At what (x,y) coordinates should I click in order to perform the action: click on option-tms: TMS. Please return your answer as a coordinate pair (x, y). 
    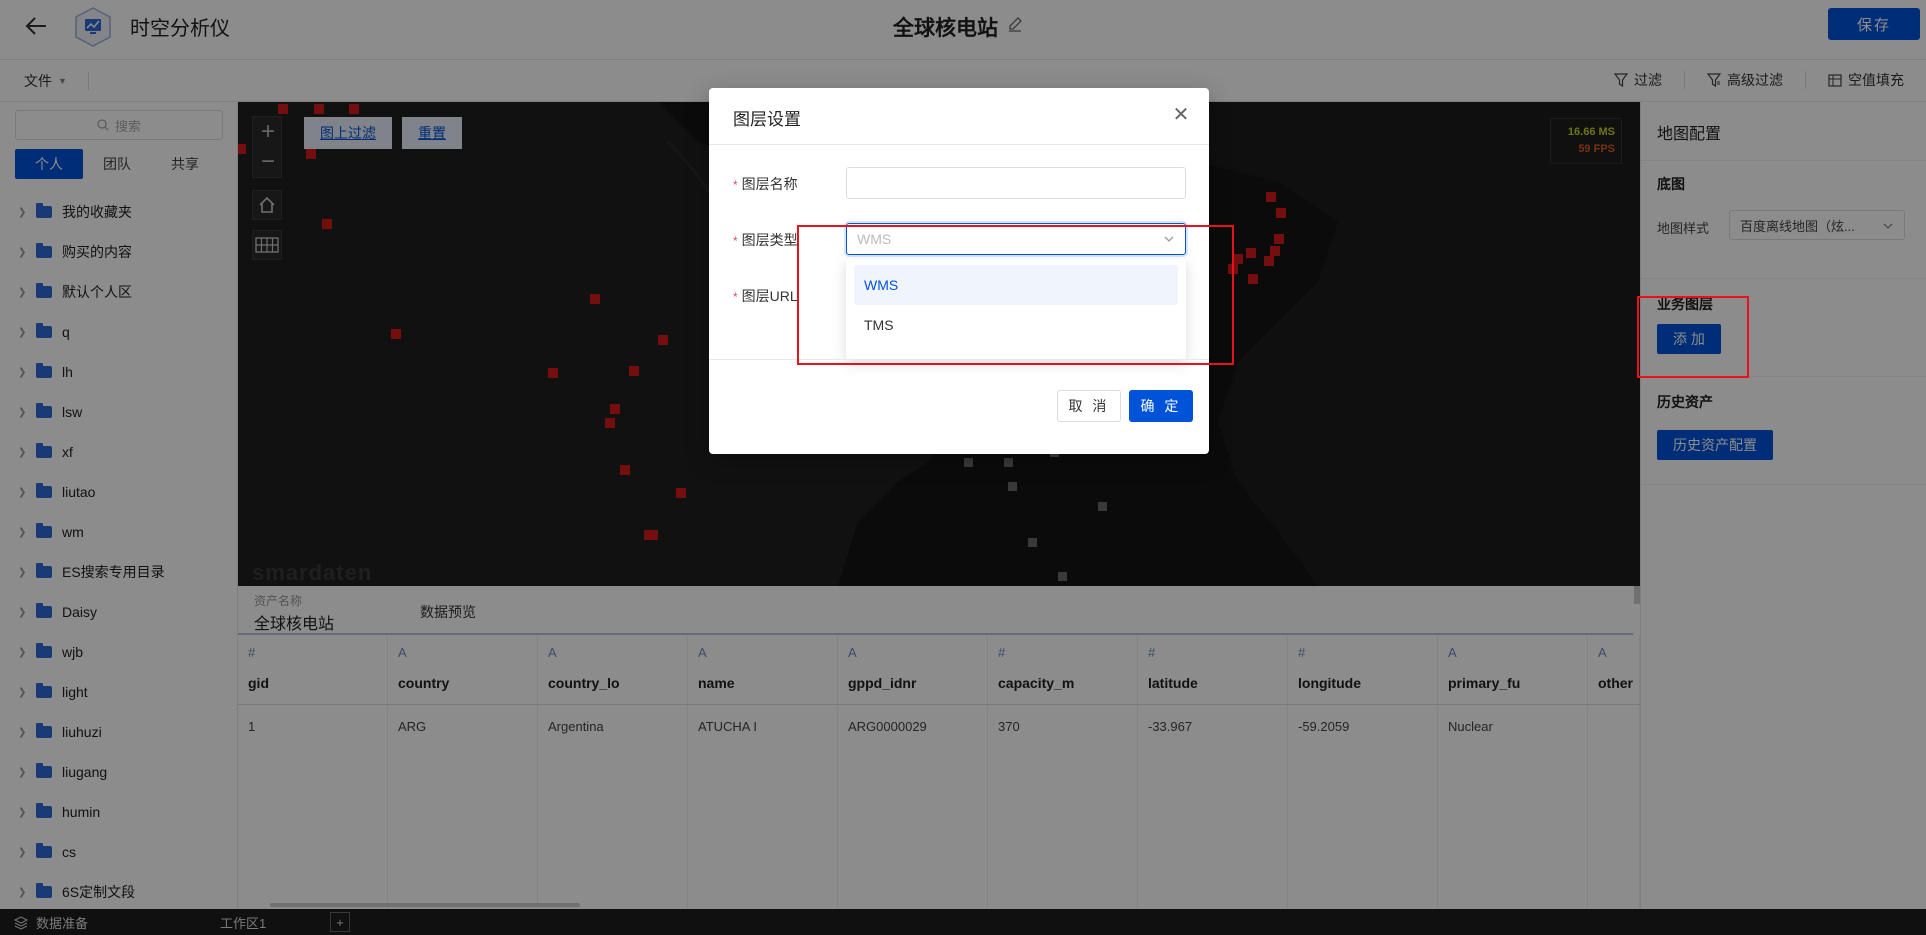
    Looking at the image, I should click on (1016, 325).